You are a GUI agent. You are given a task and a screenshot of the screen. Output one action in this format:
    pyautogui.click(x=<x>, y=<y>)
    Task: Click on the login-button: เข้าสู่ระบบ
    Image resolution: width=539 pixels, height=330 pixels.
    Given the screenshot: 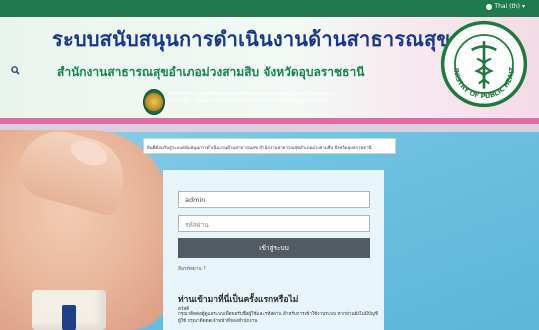 What is the action you would take?
    pyautogui.click(x=274, y=248)
    